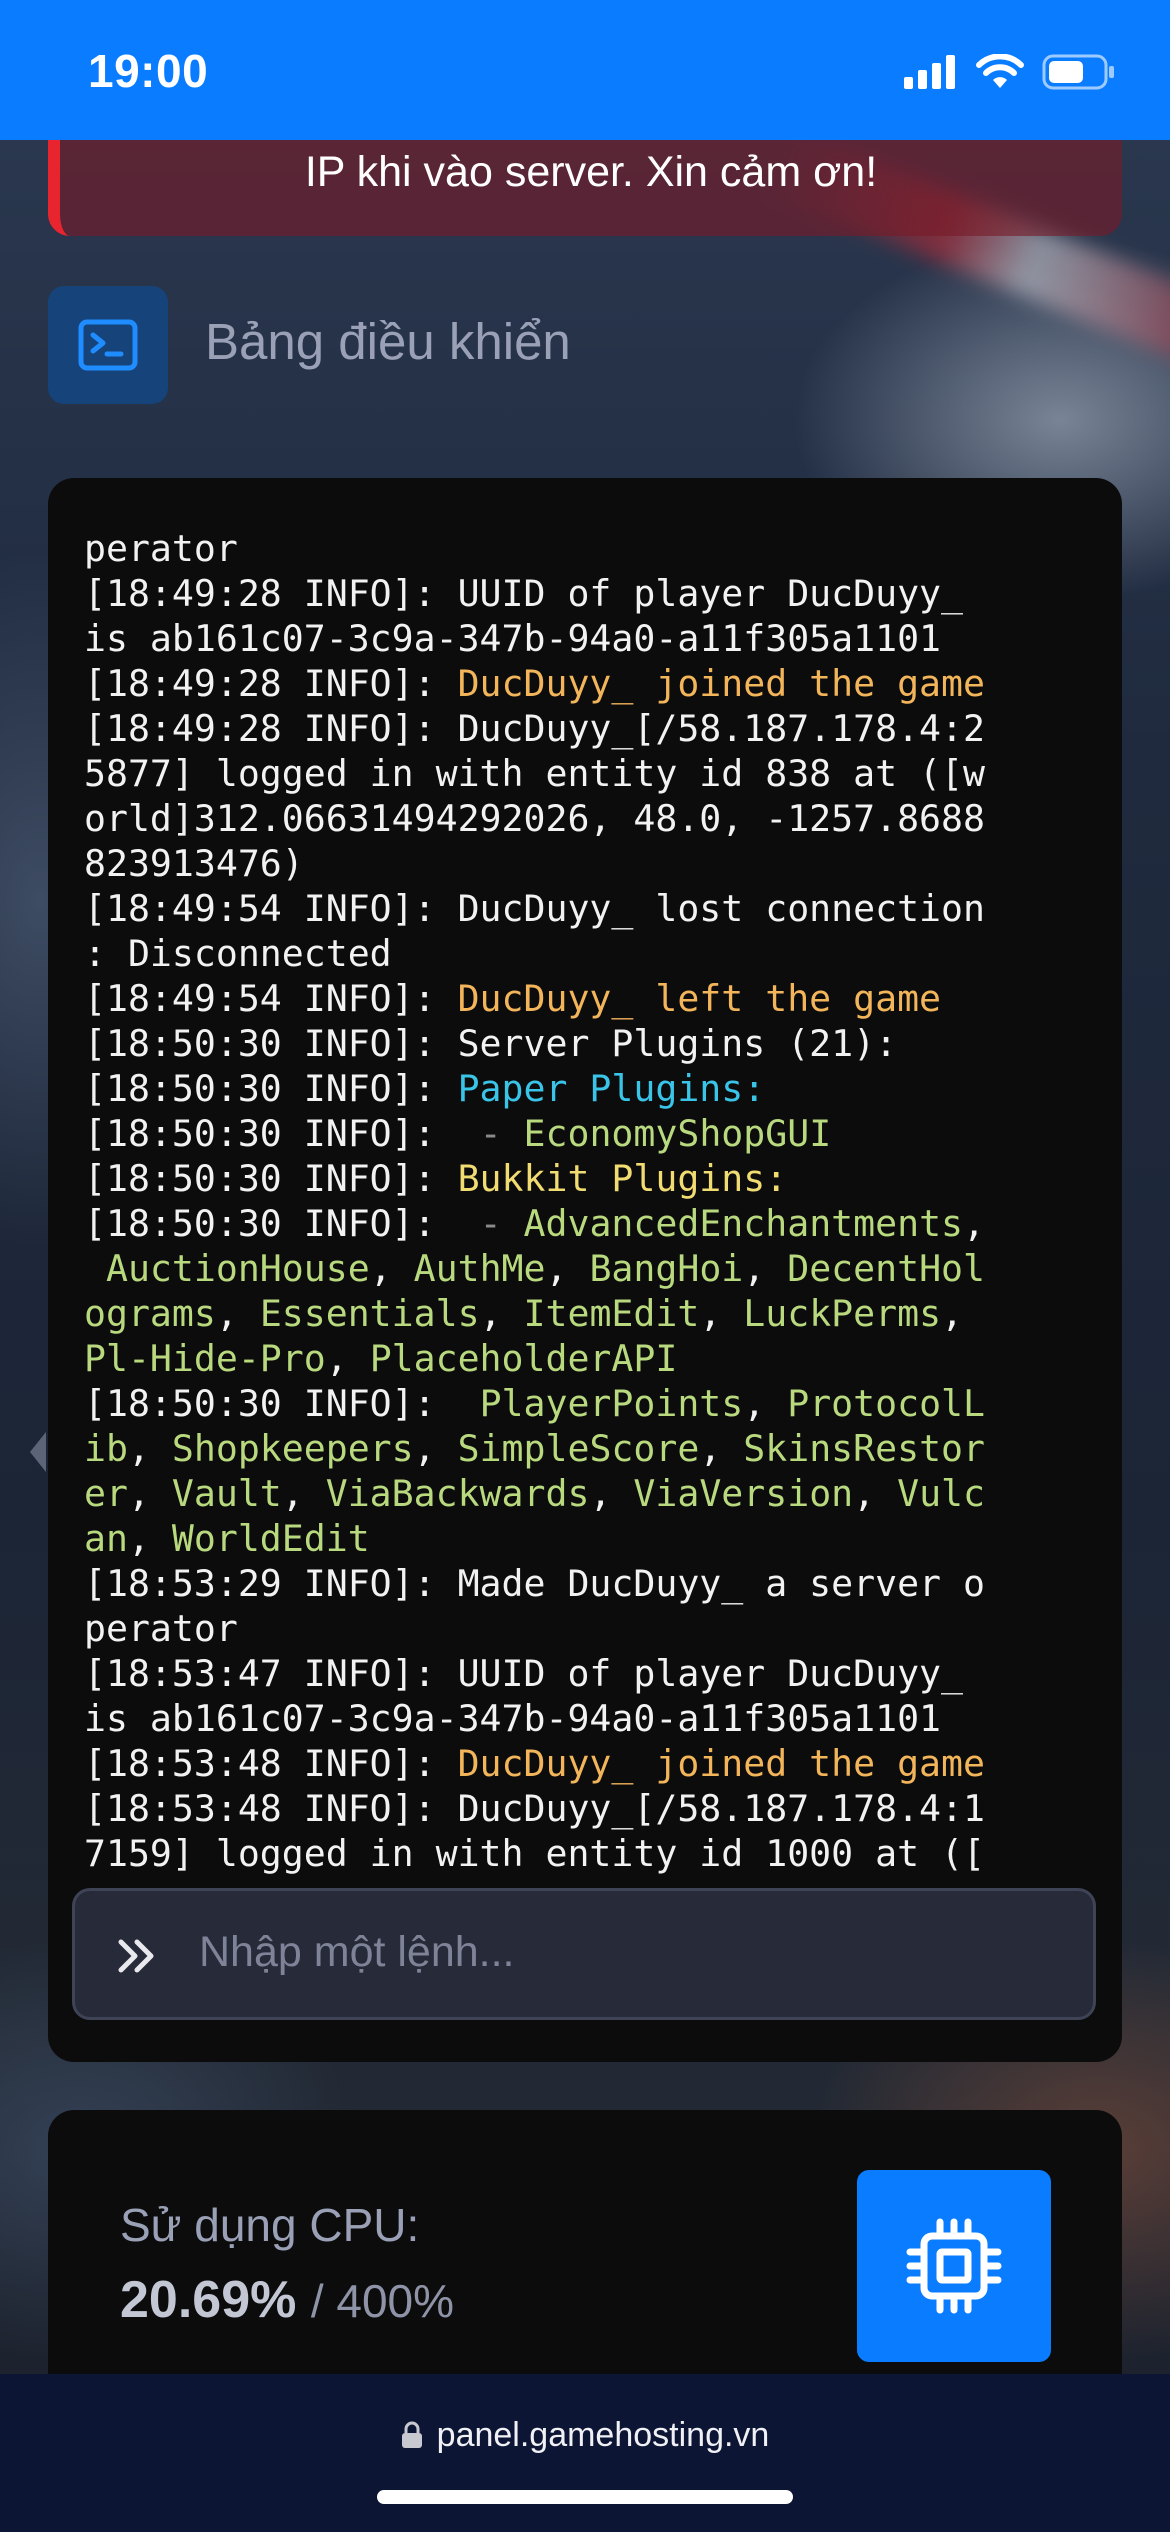 Image resolution: width=1170 pixels, height=2532 pixels. I want to click on console-segment: ItemEdit, so click(611, 1313).